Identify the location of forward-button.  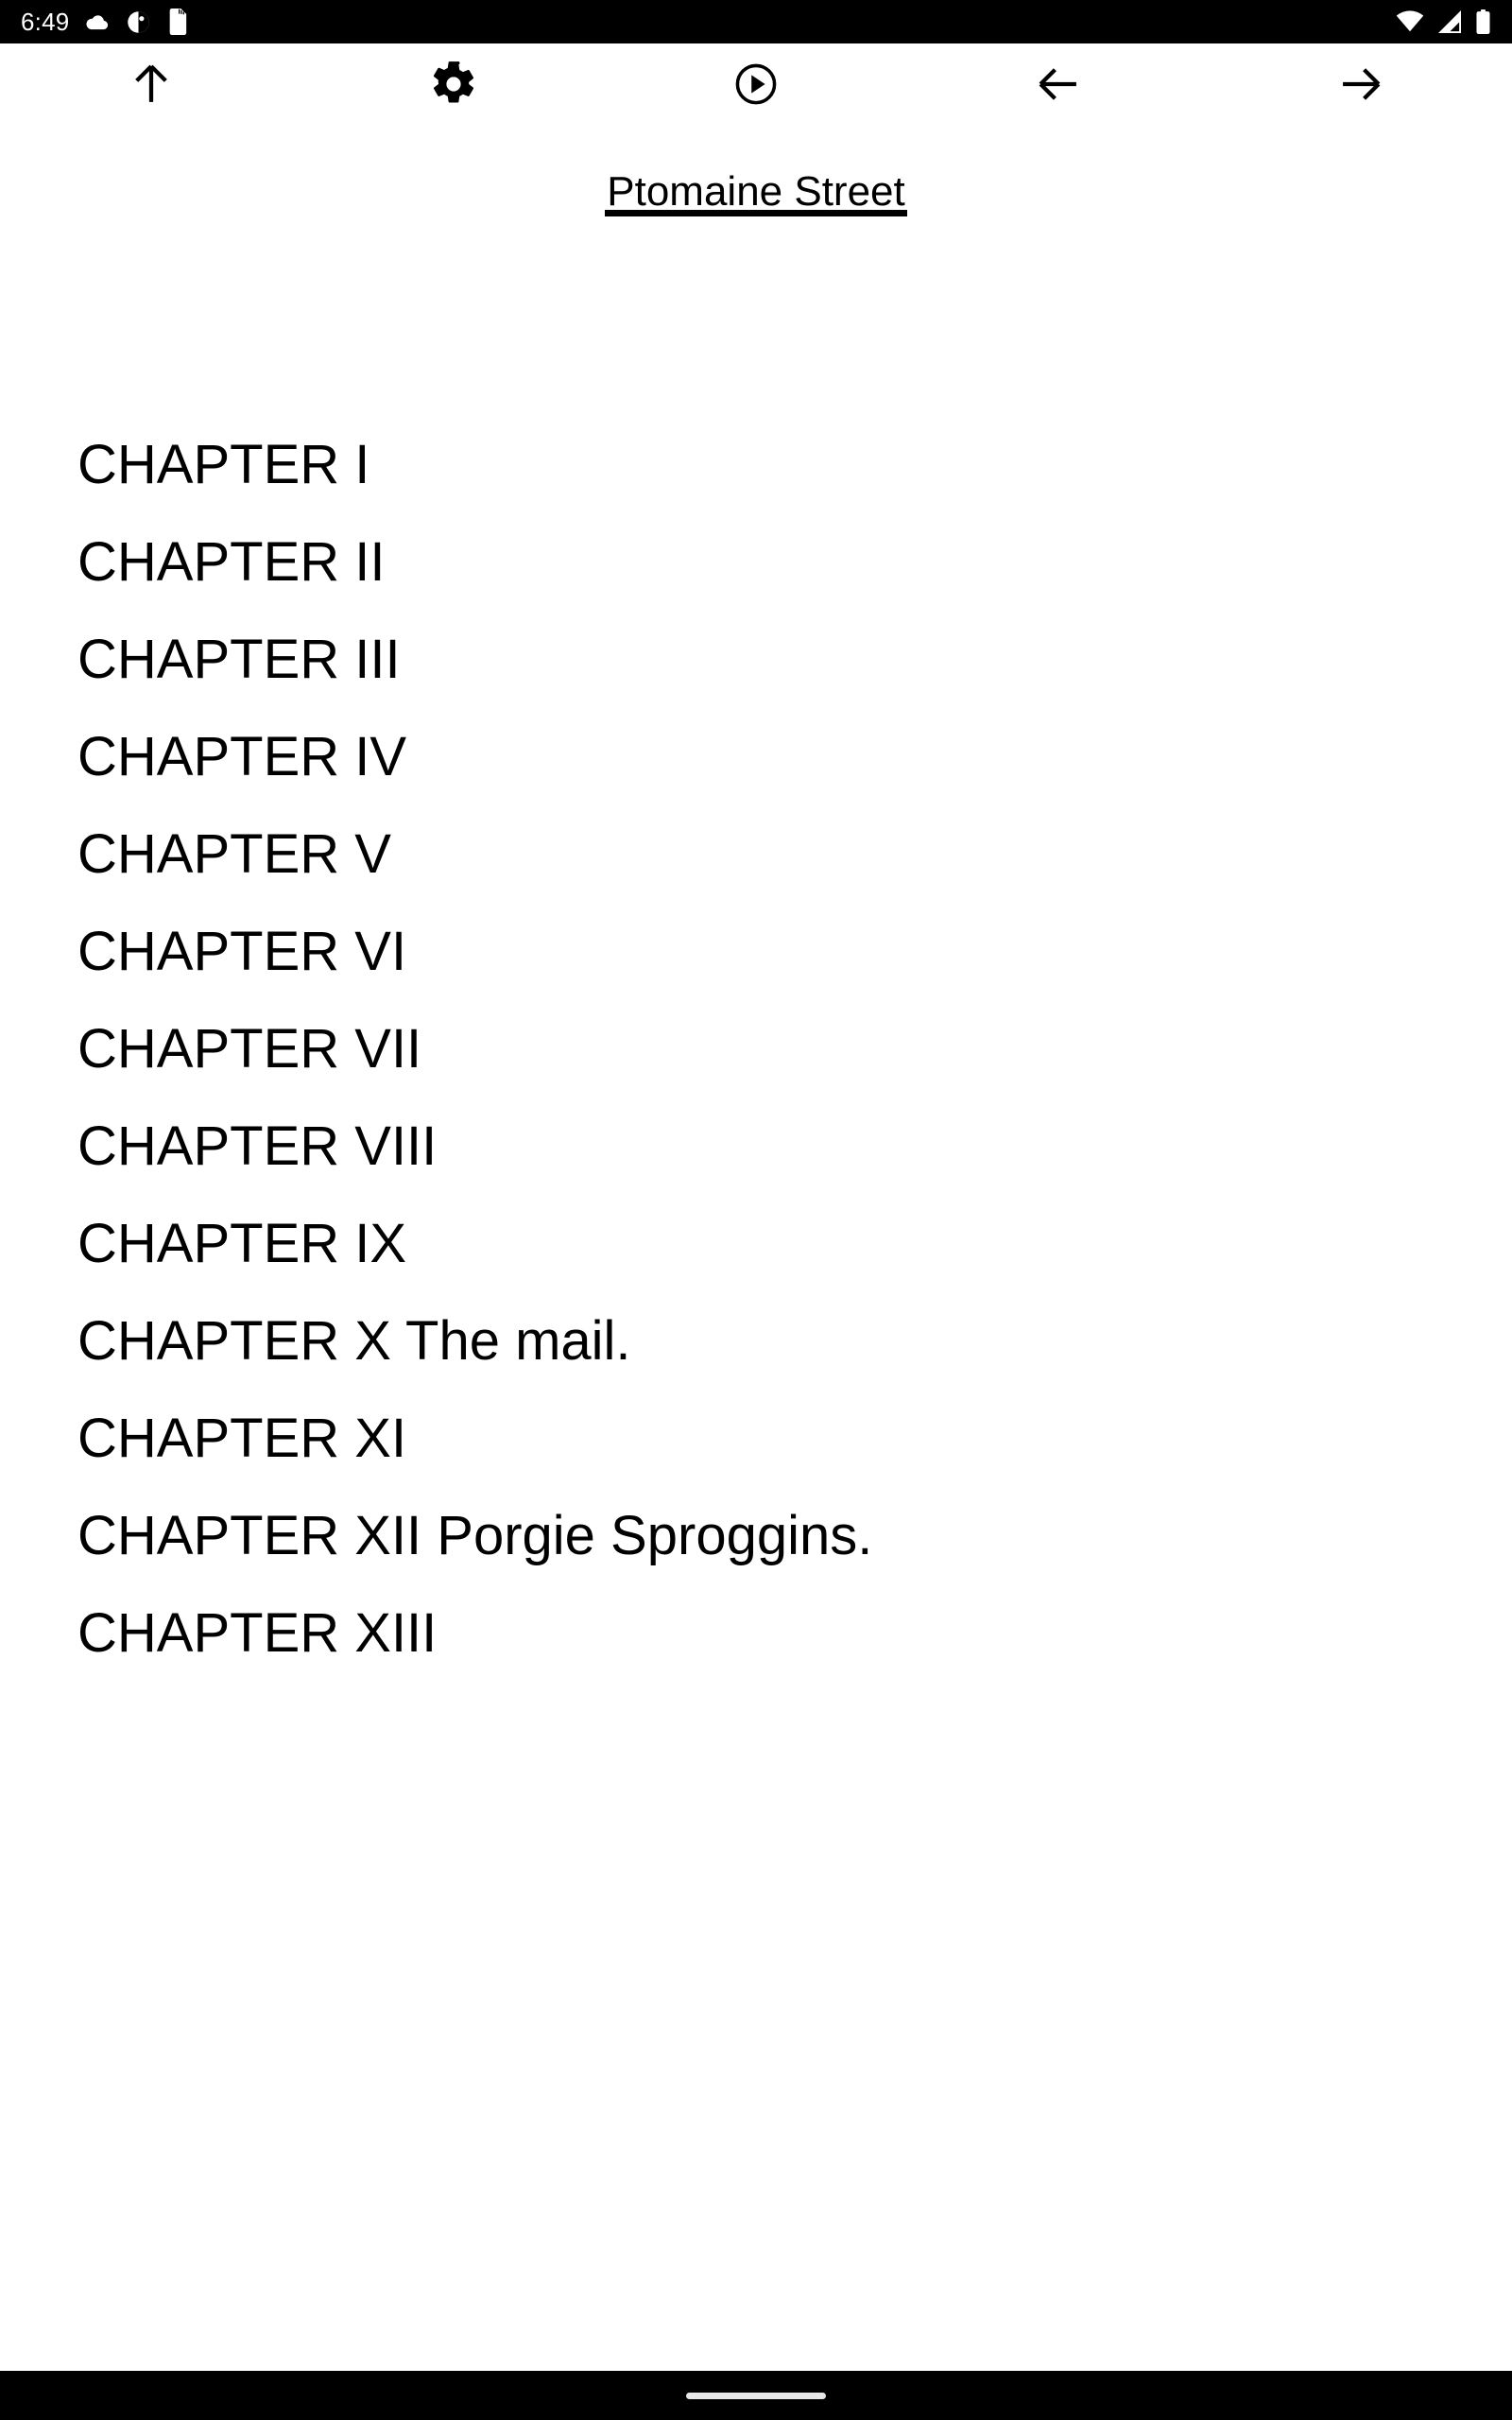
(1361, 85).